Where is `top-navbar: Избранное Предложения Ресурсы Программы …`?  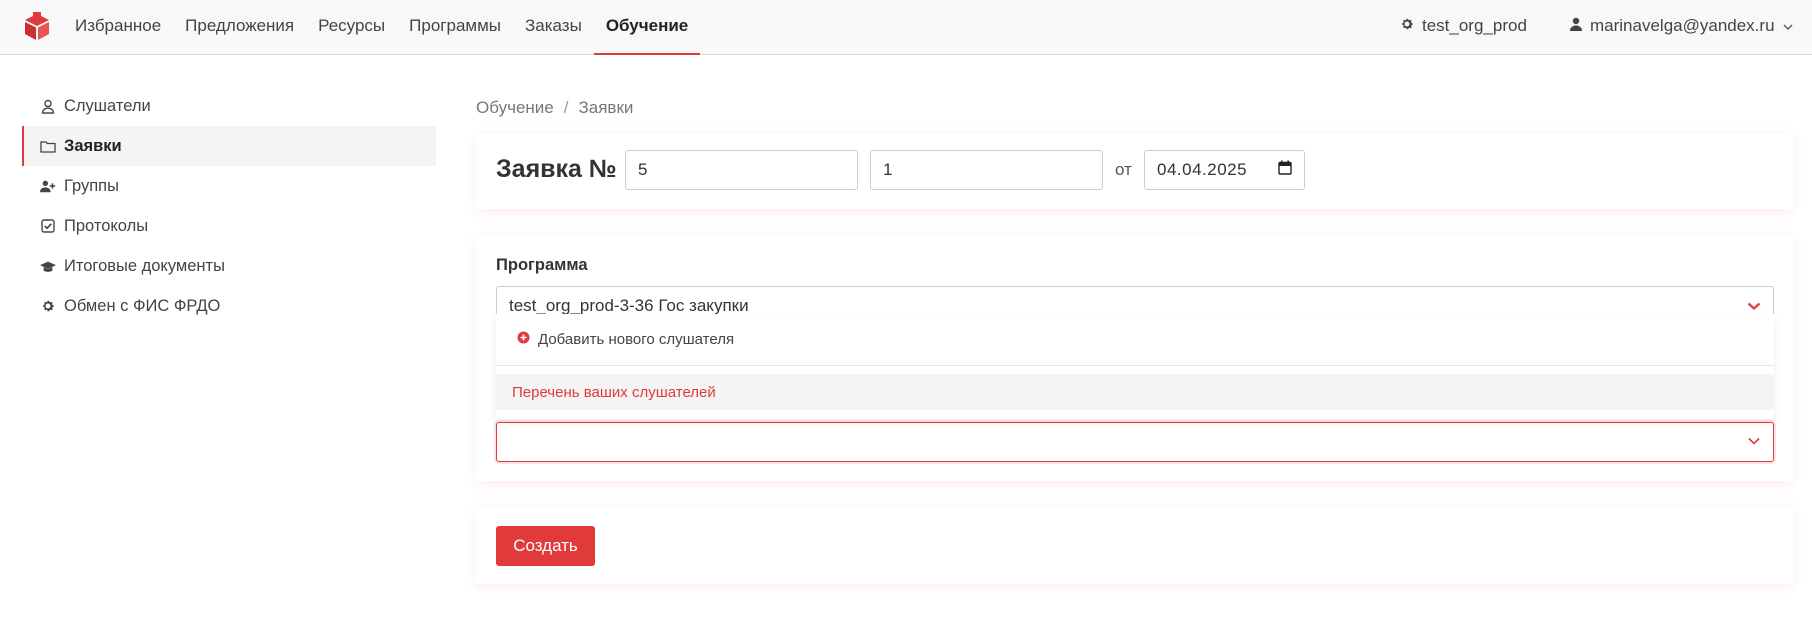
top-navbar: Избранное Предложения Ресурсы Программы … is located at coordinates (906, 27).